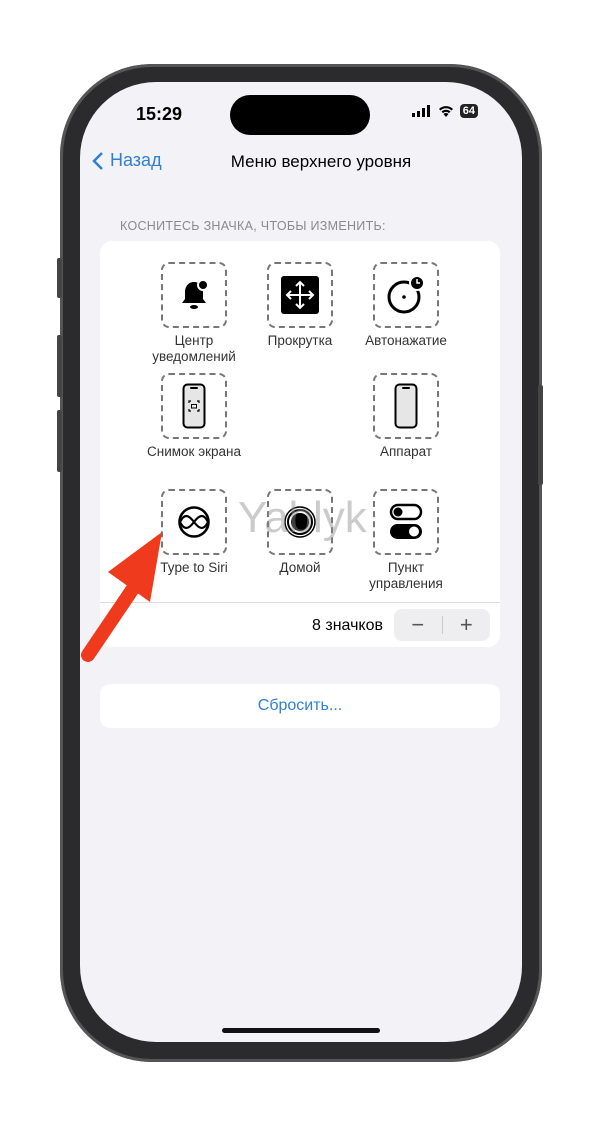  Describe the element at coordinates (121, 597) in the screenshot. I see `red-arrow-annotation` at that location.